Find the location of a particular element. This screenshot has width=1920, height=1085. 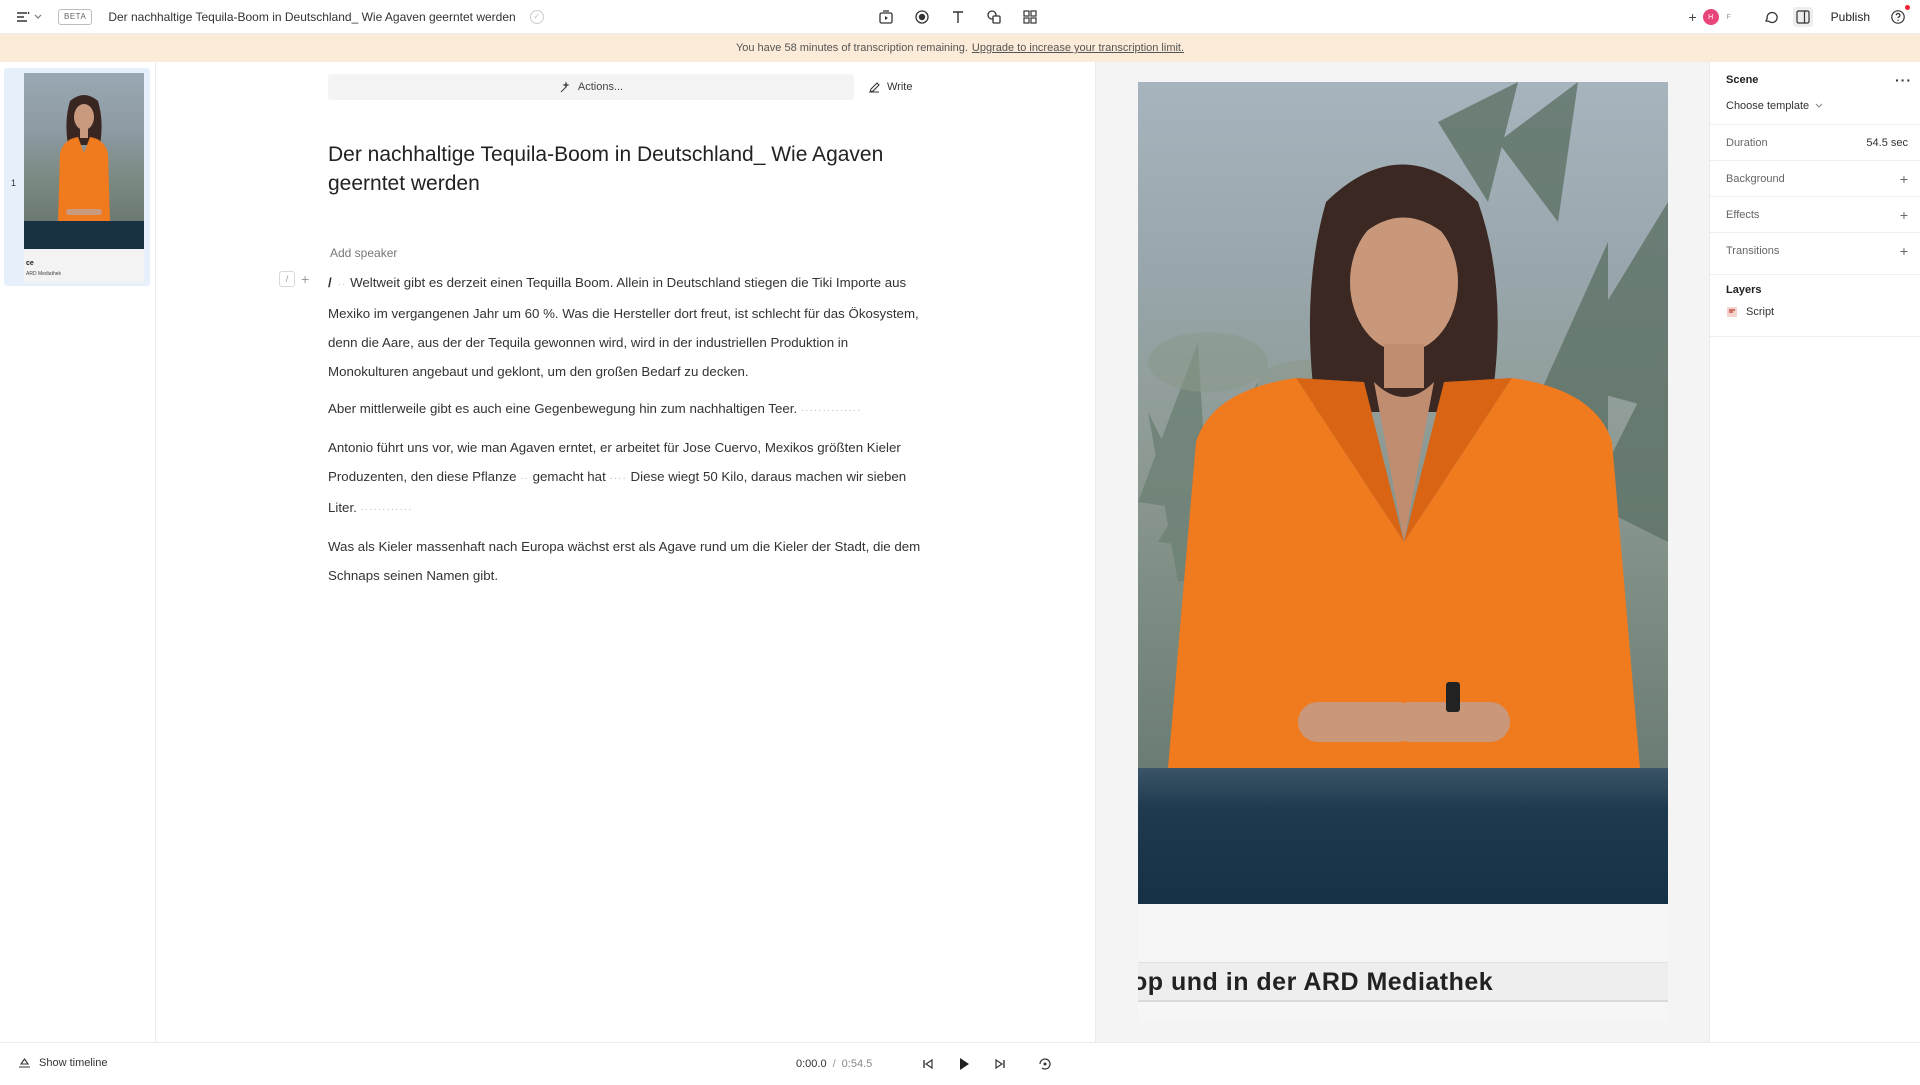

add-transition-button: + is located at coordinates (1904, 251).